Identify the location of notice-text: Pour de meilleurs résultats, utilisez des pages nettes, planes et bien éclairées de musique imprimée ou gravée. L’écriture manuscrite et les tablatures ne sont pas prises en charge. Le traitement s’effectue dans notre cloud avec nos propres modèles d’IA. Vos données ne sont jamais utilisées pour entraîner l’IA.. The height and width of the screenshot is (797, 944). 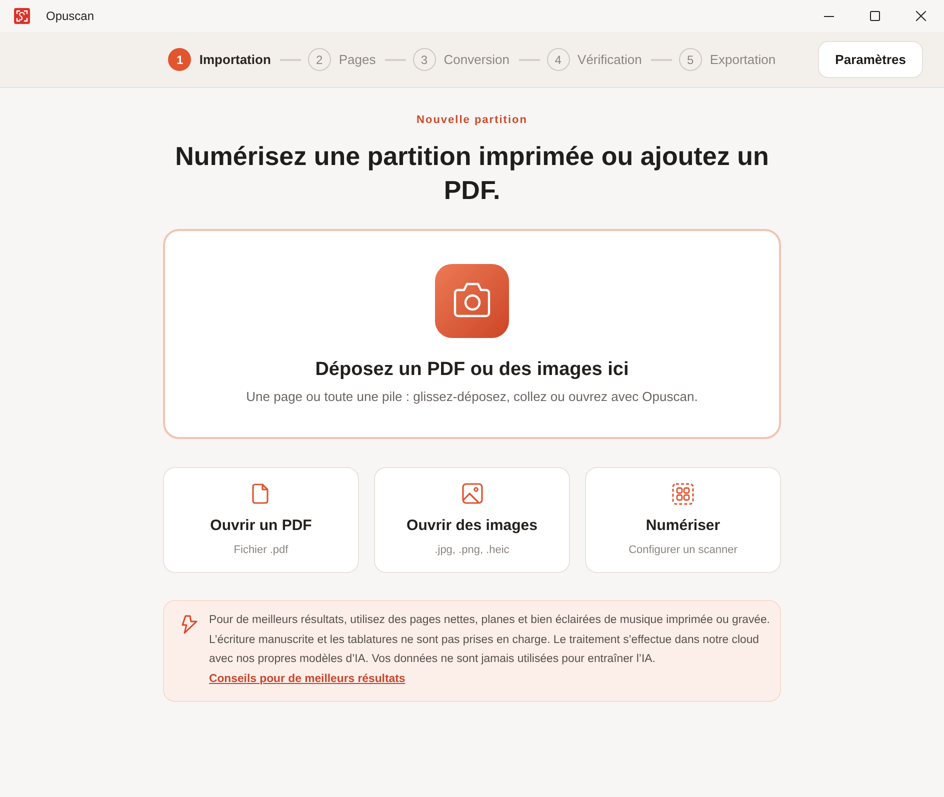
(490, 640).